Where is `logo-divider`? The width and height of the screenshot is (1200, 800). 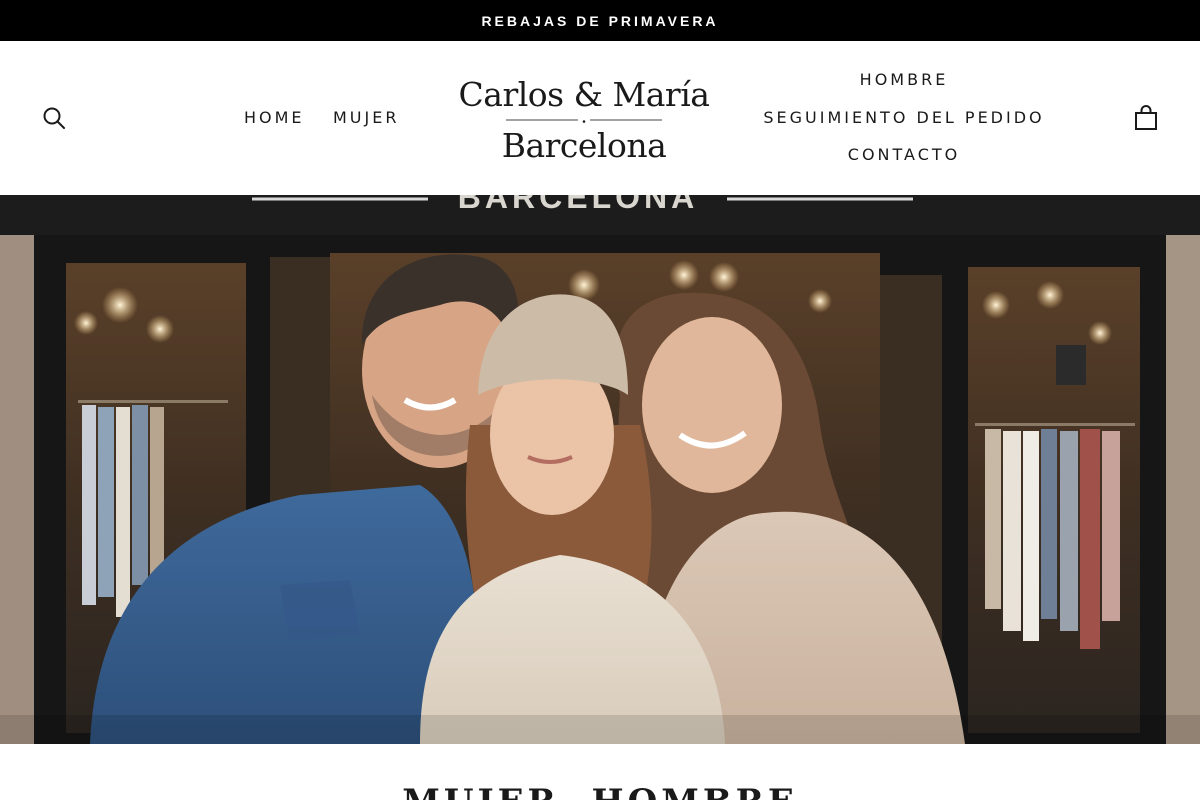 logo-divider is located at coordinates (584, 121).